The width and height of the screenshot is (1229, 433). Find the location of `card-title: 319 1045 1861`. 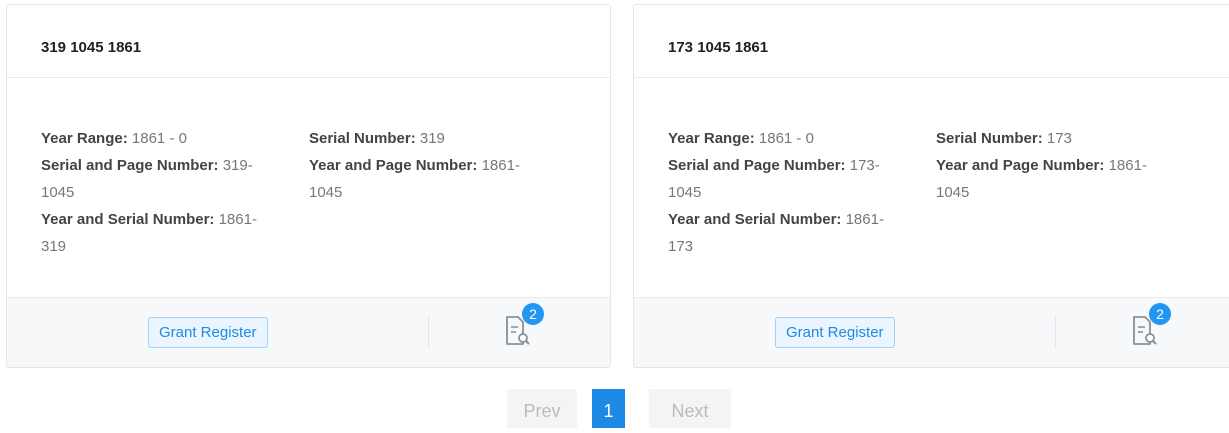

card-title: 319 1045 1861 is located at coordinates (308, 41).